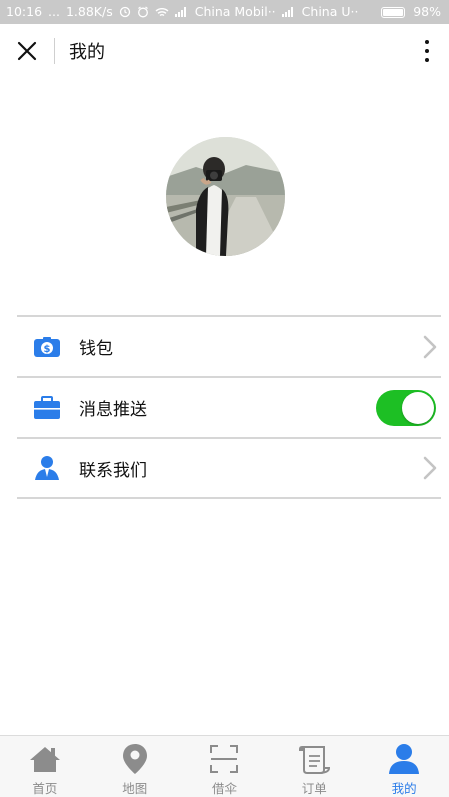  I want to click on header: 我的, so click(224, 51).